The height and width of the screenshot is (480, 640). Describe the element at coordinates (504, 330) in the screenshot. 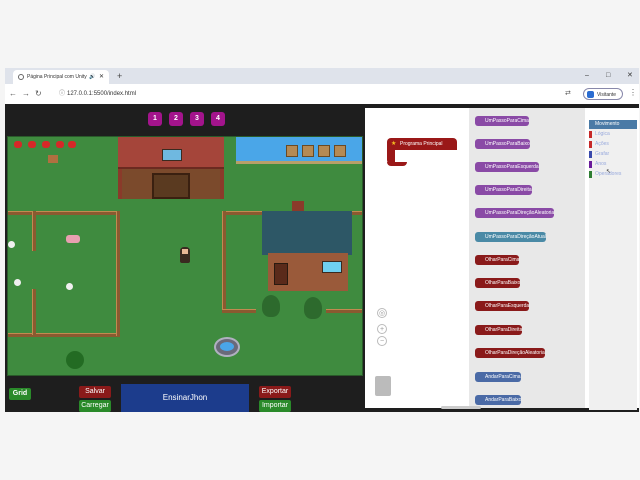

I see `block-label: OlharParaDireita` at that location.